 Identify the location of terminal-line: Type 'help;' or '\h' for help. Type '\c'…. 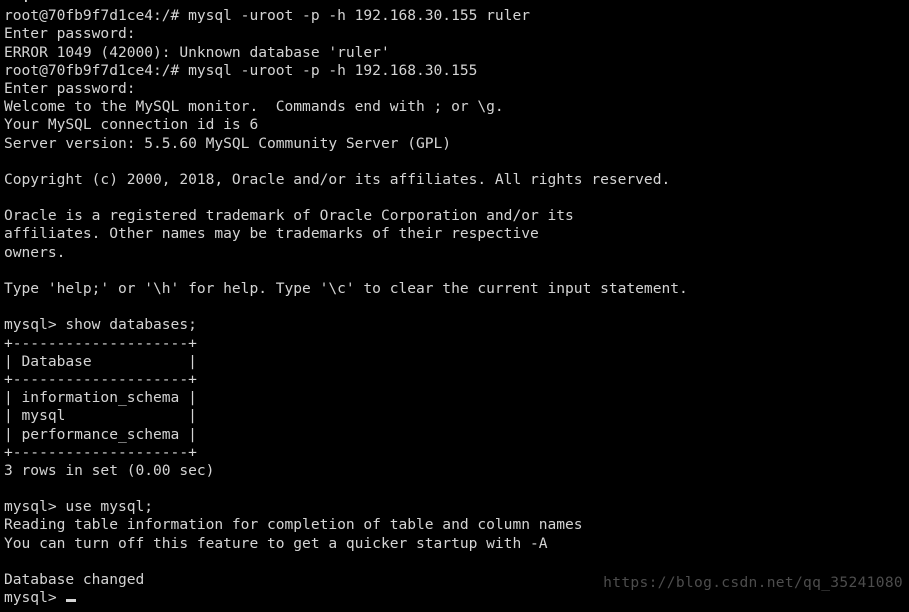
(346, 288).